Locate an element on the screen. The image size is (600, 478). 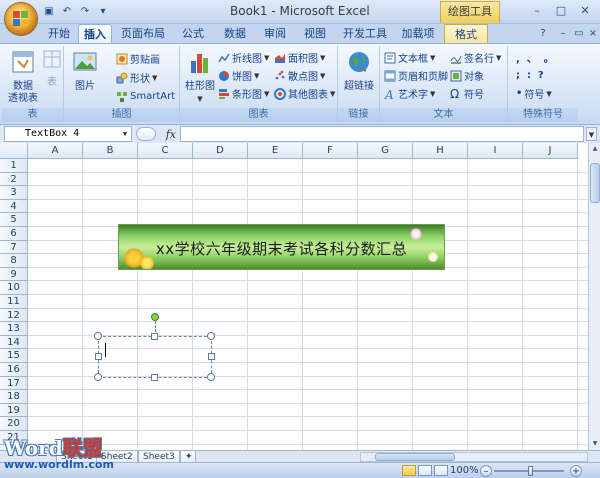
header-footer-button: 页眉和页脚 is located at coordinates (416, 75).